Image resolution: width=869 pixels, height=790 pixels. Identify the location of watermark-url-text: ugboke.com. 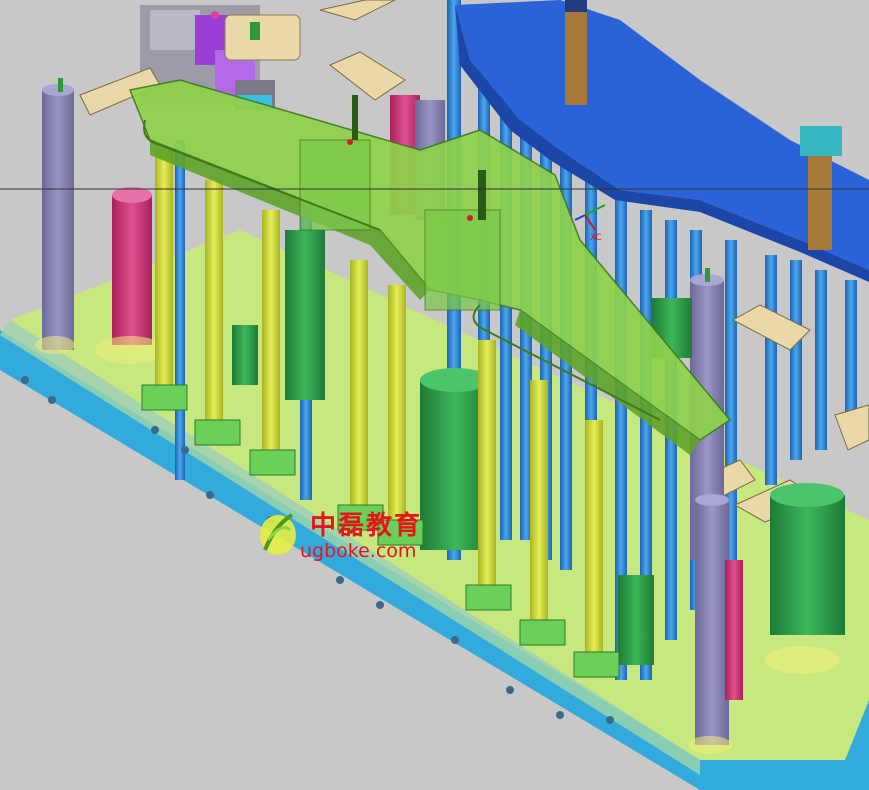
(358, 551).